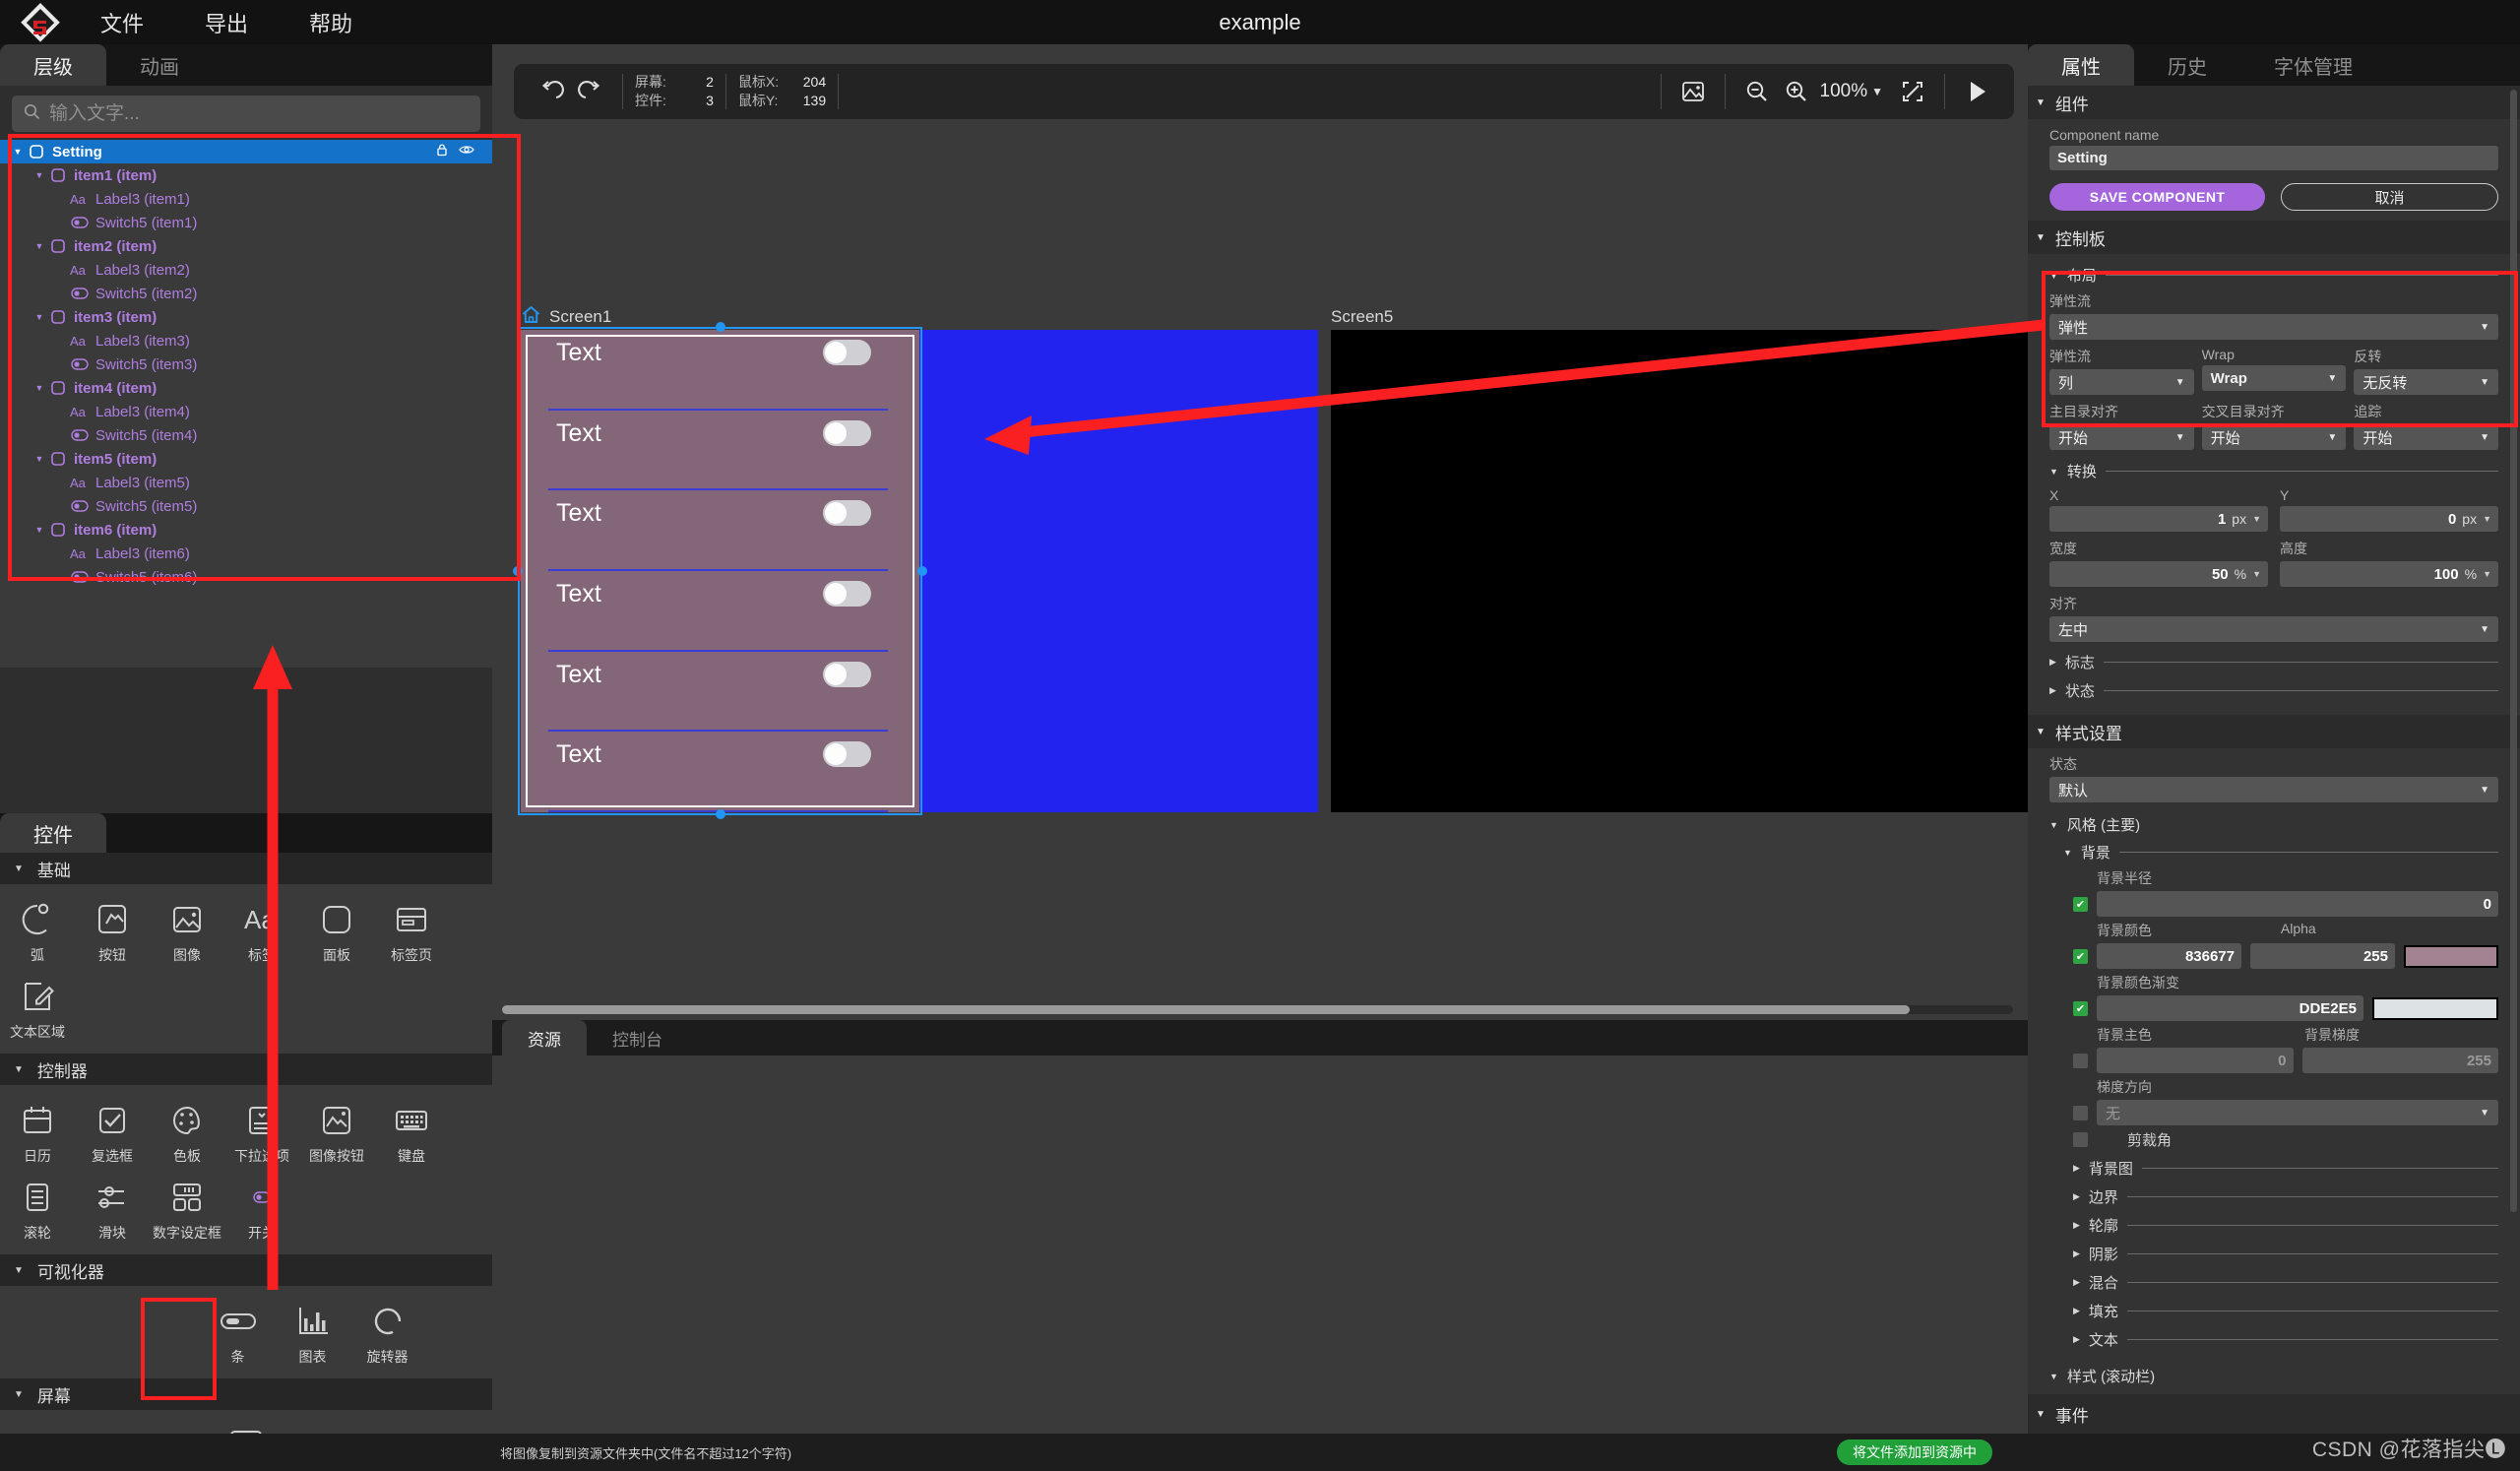 This screenshot has width=2520, height=1471. Describe the element at coordinates (246, 1270) in the screenshot. I see `palette-group-header: ▼ 可视化器` at that location.